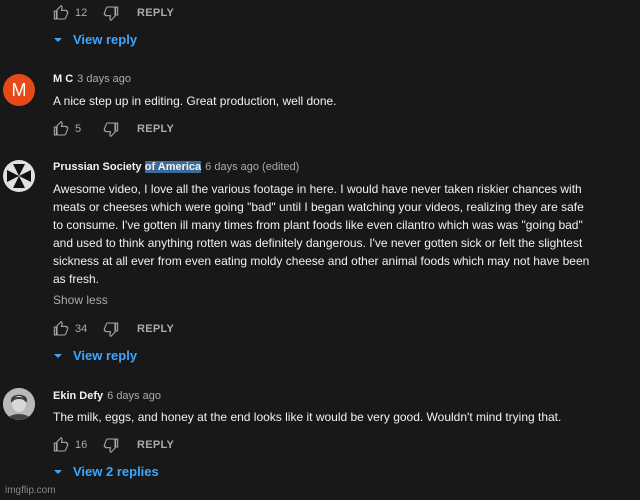 The height and width of the screenshot is (500, 640). I want to click on iron-cross-icon, so click(19, 176).